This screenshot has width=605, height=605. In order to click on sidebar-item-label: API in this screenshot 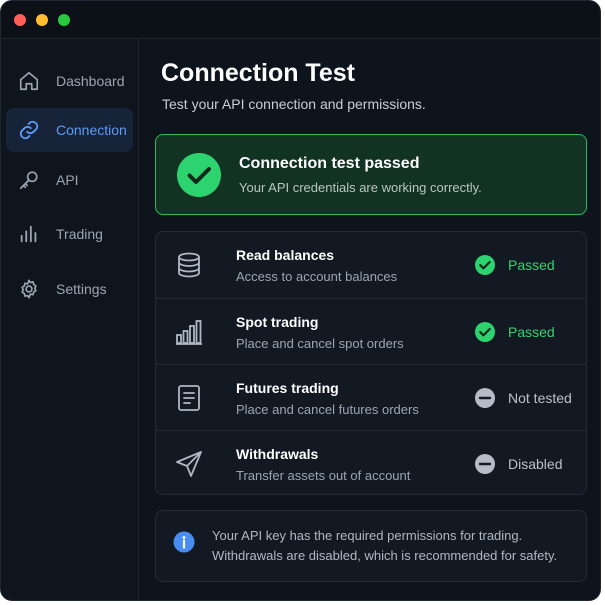, I will do `click(67, 180)`.